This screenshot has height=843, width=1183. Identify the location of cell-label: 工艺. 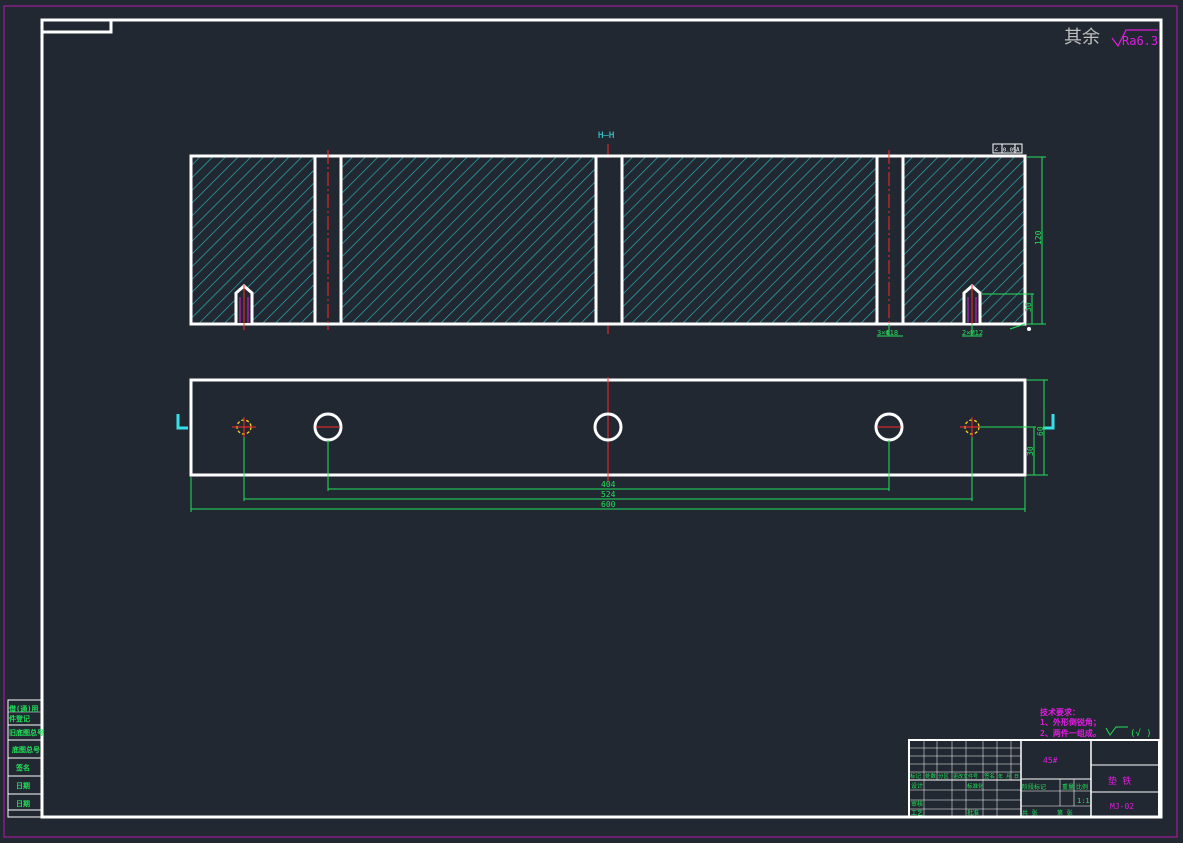
(917, 813).